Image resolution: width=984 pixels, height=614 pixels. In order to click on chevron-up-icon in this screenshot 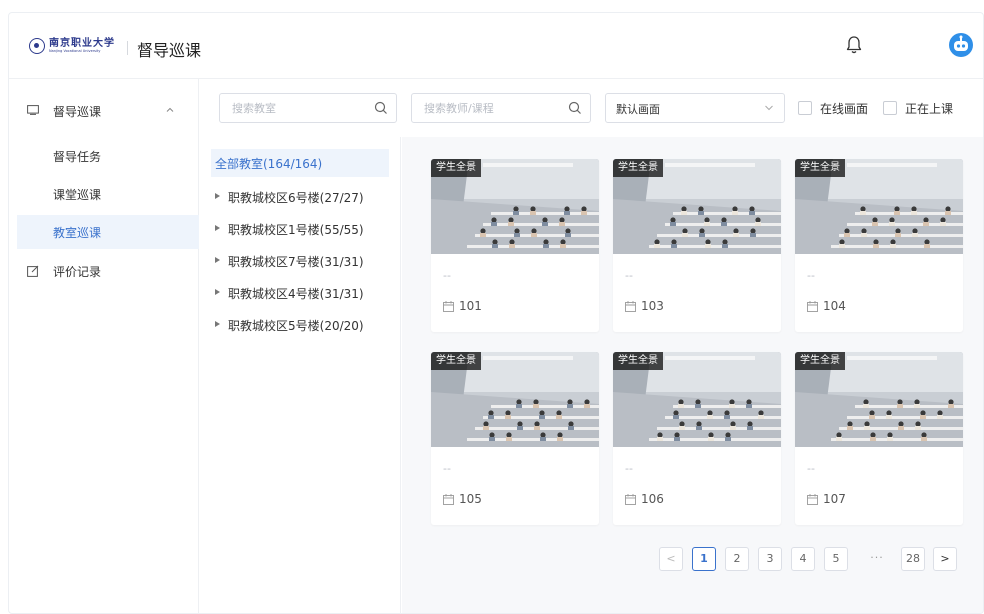, I will do `click(170, 110)`.